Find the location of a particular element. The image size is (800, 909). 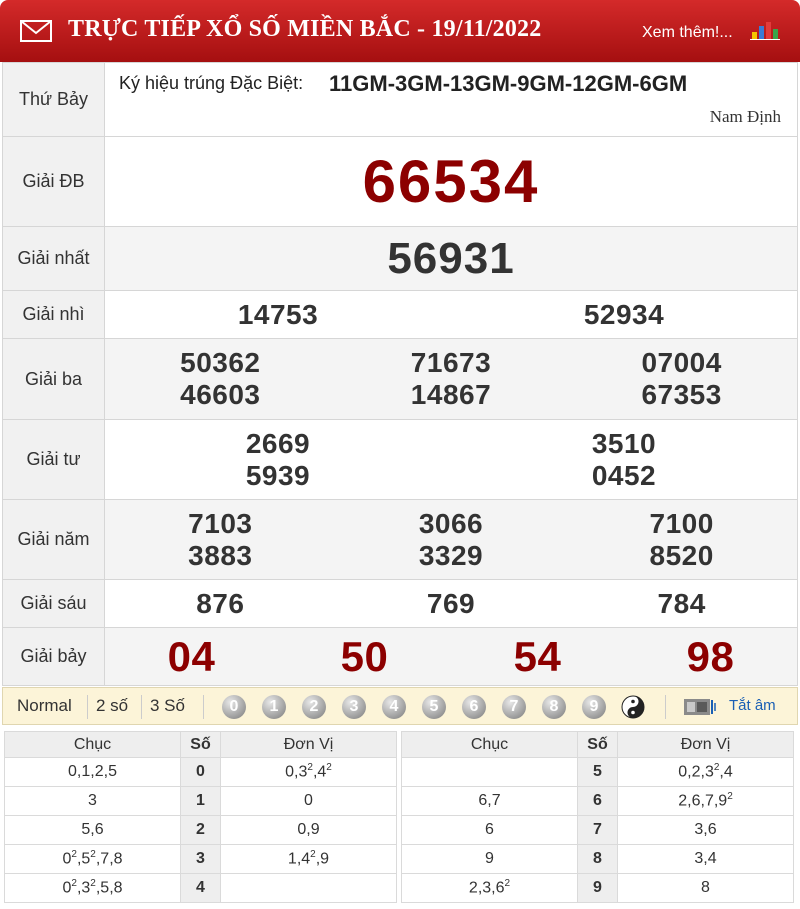

prize-number: 3329 is located at coordinates (451, 555).